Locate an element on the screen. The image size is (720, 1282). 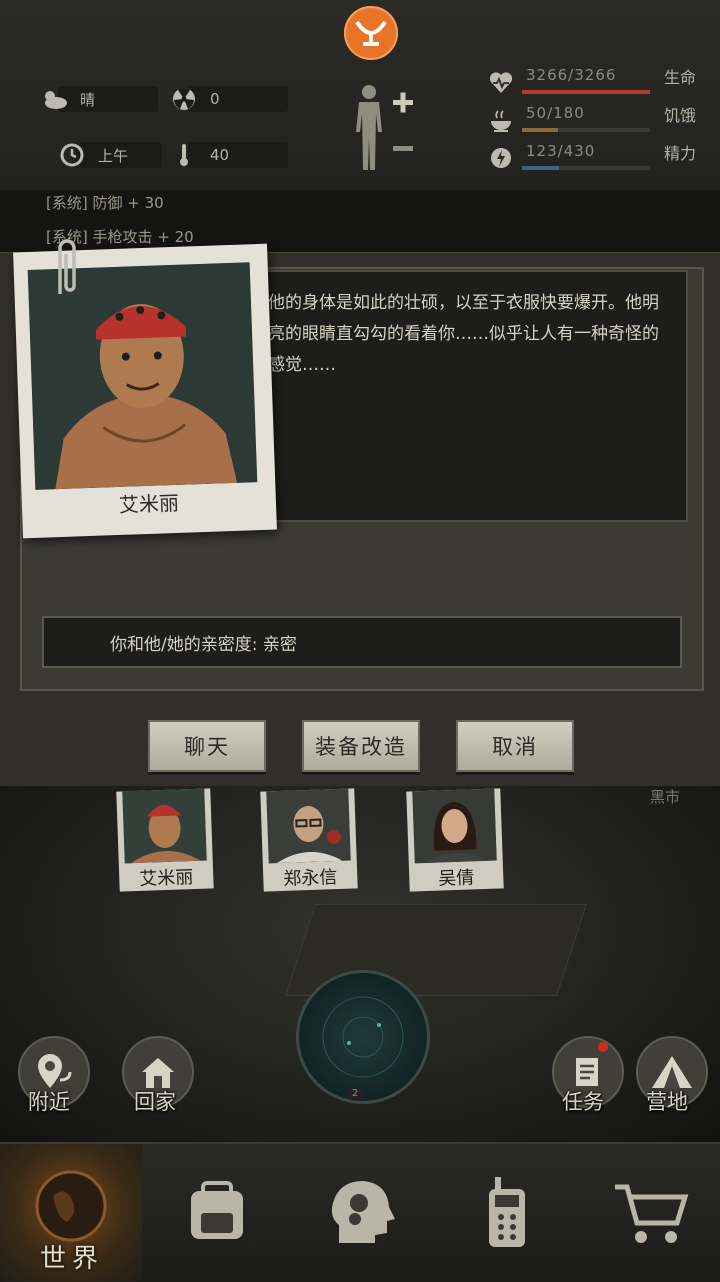
energy-label: 精力 is located at coordinates (679, 153).